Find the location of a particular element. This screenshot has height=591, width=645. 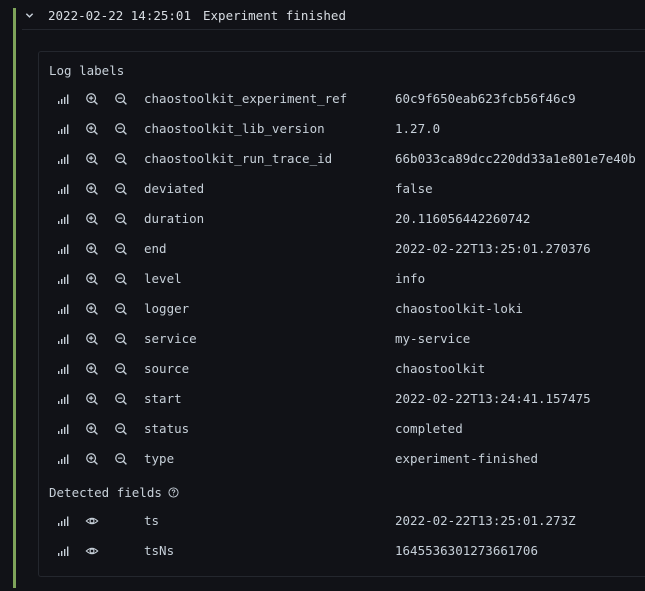

label-value: completed is located at coordinates (429, 428).